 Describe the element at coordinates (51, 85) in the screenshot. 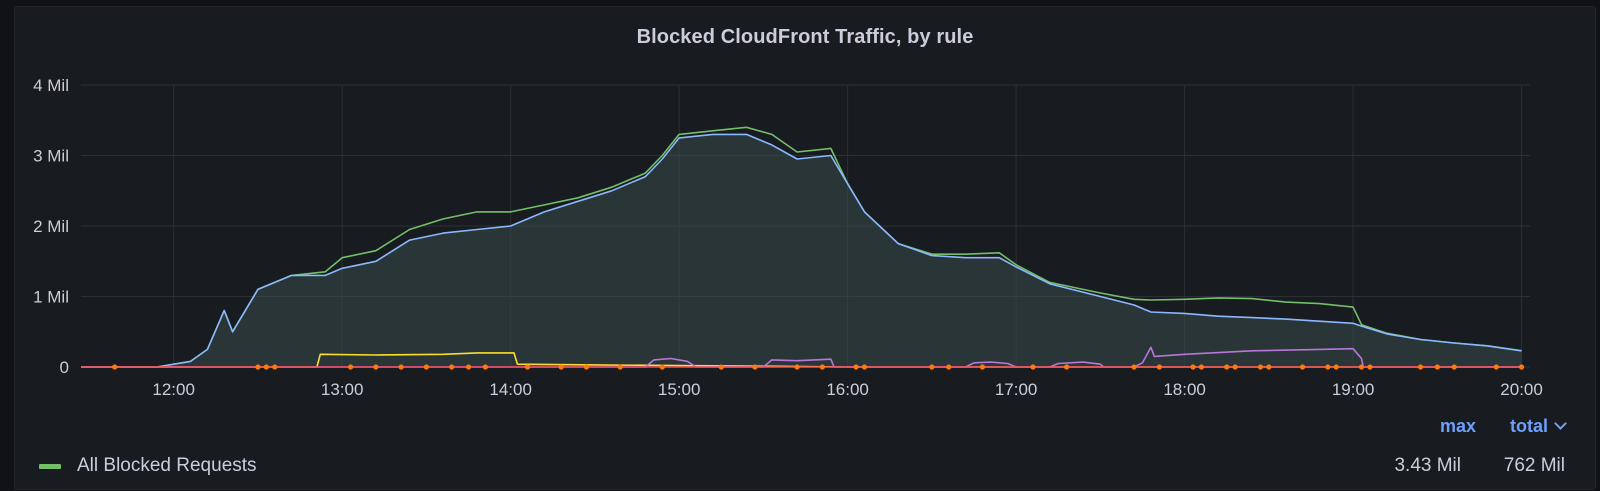

I see `y-tick-label: 4 Mil` at that location.